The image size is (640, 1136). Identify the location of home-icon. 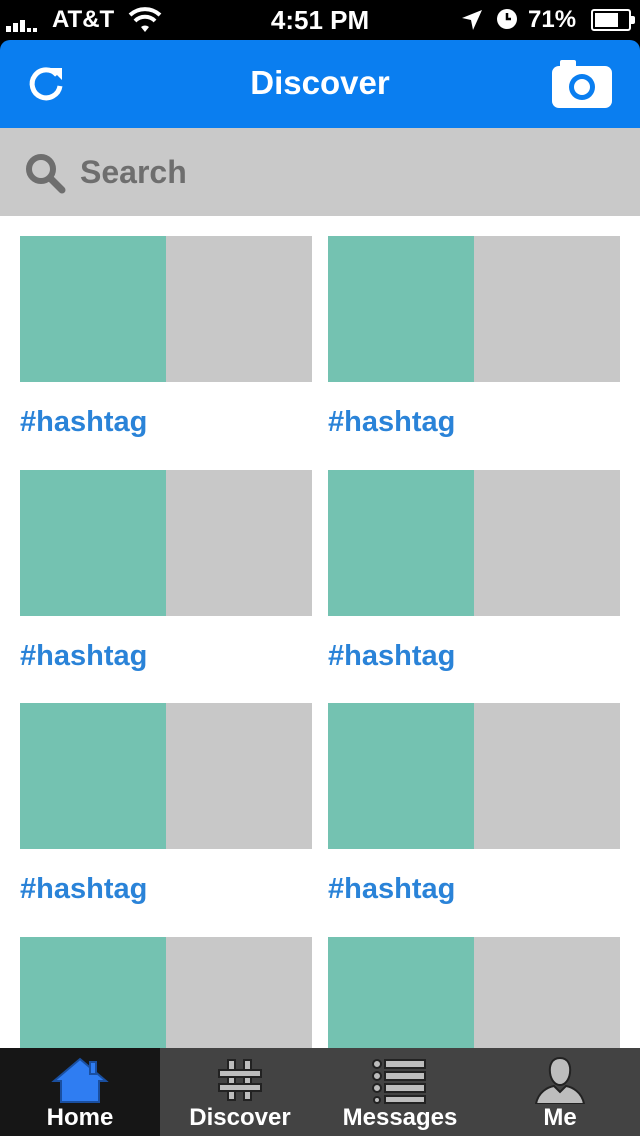
(80, 1080).